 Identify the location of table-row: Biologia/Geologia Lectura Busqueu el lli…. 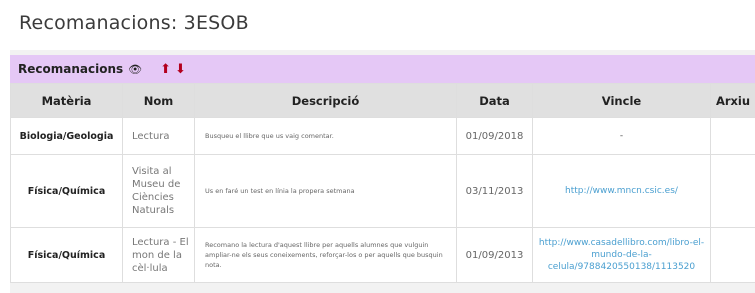
(382, 136).